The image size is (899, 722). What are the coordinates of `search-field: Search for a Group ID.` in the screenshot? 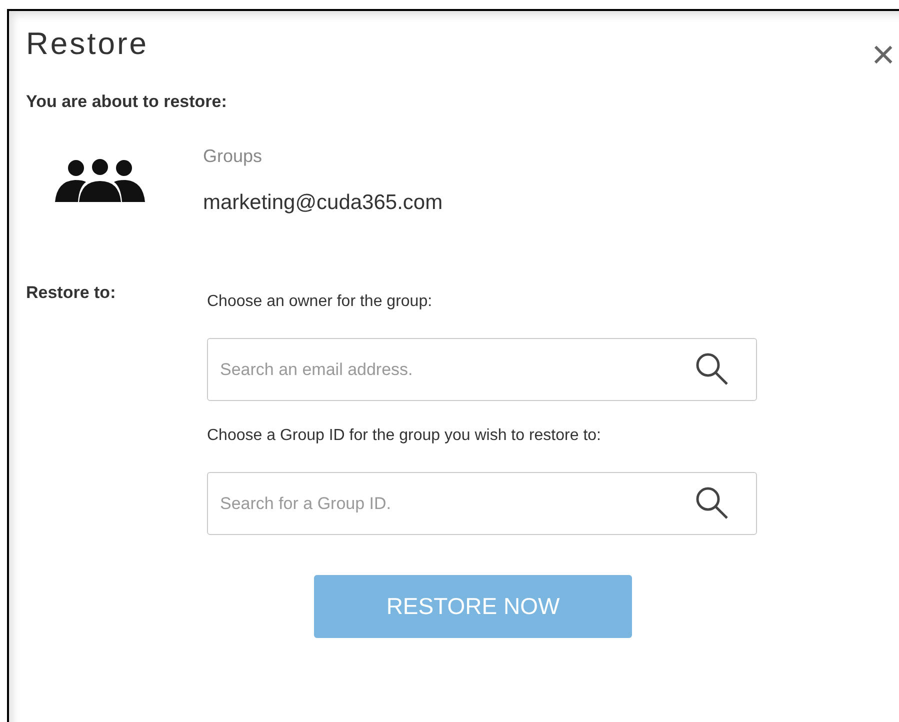 It's located at (482, 503).